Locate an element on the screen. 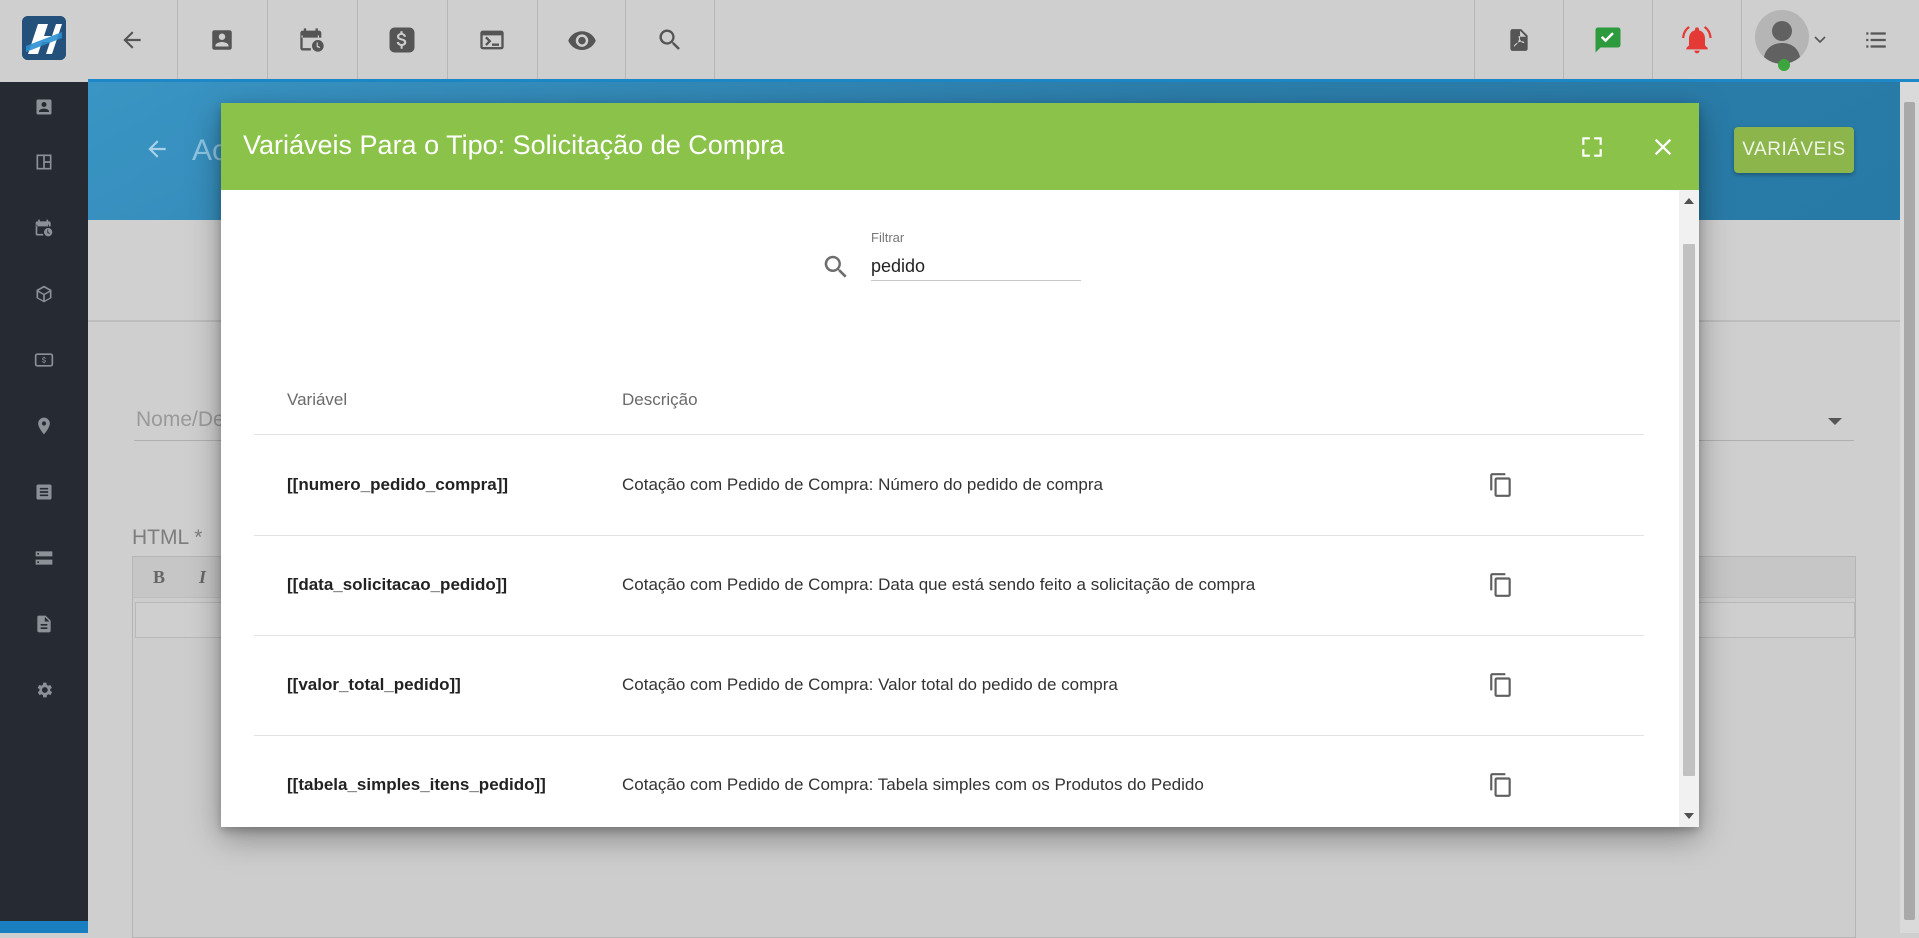 The width and height of the screenshot is (1919, 938). location-icon is located at coordinates (44, 426).